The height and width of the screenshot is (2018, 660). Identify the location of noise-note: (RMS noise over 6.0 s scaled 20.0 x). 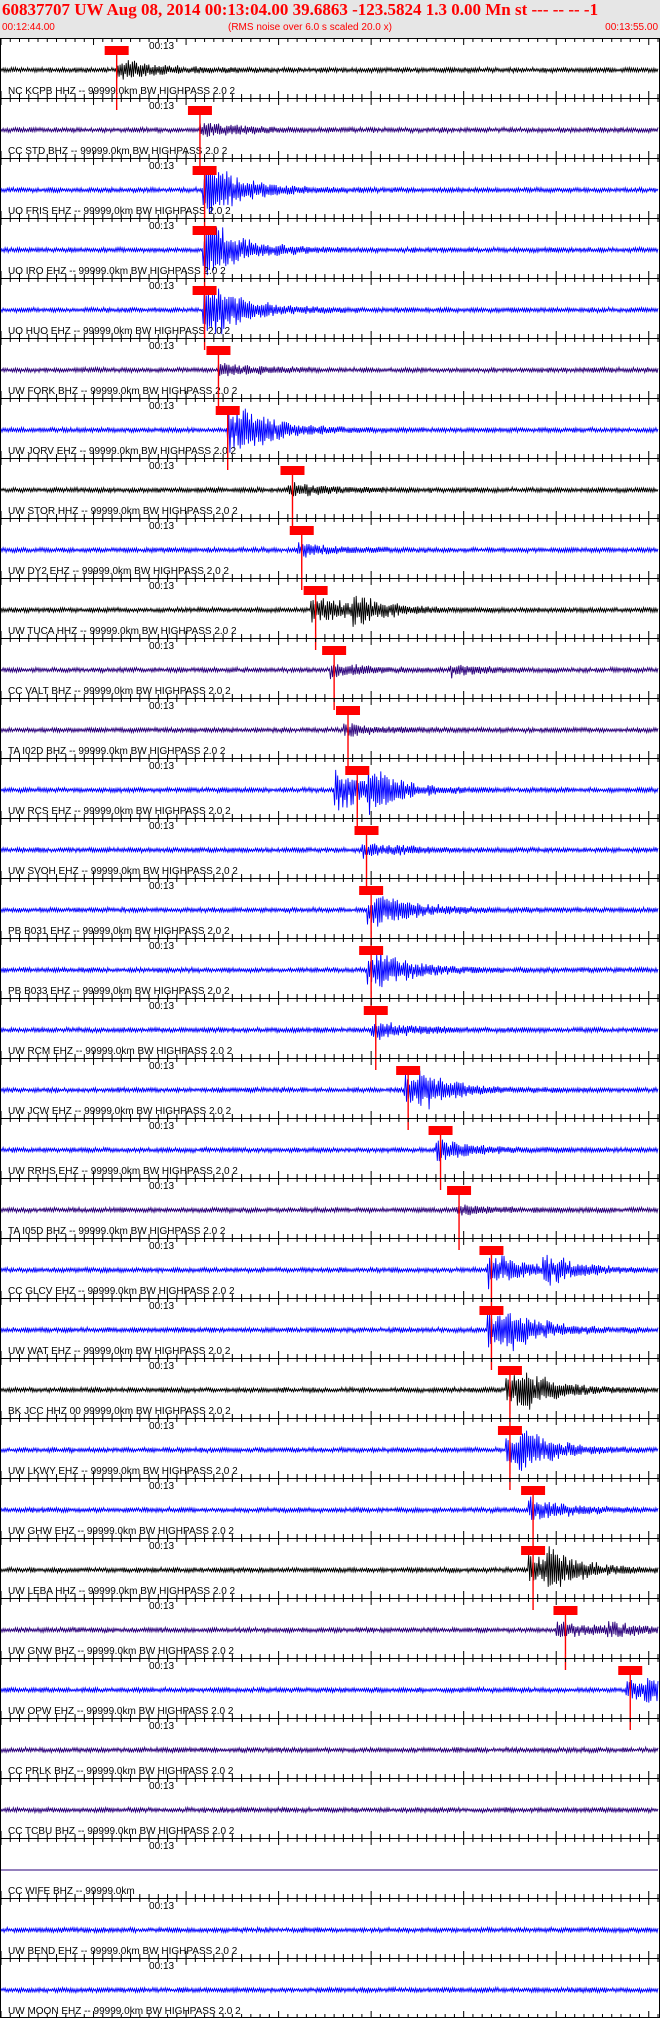
(310, 27).